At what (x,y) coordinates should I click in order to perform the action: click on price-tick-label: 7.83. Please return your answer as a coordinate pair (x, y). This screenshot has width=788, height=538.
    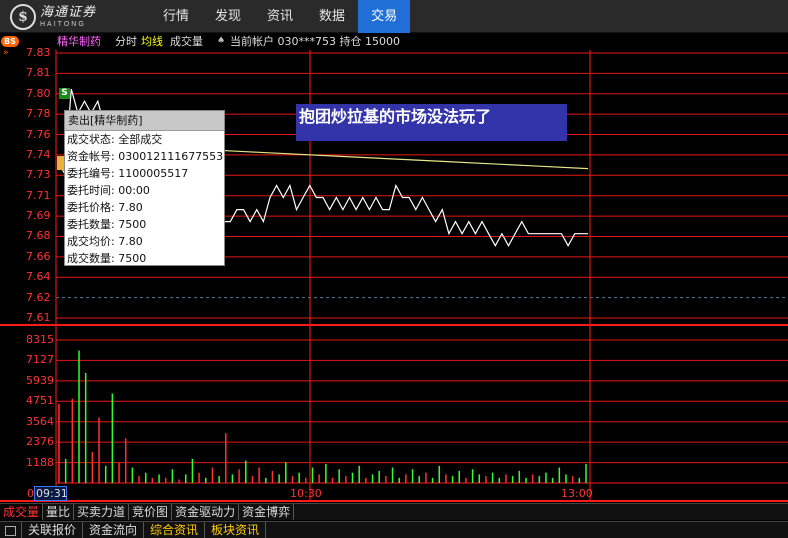
    Looking at the image, I should click on (38, 52).